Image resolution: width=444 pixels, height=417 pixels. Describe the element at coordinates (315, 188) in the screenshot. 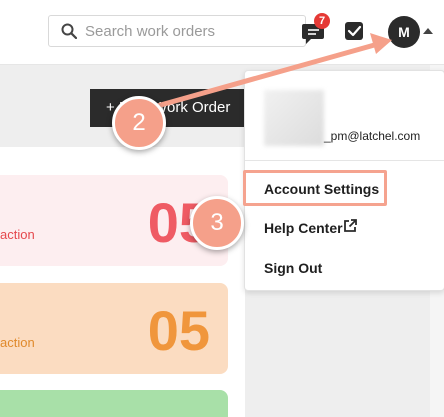

I see `account-settings-highlight` at that location.